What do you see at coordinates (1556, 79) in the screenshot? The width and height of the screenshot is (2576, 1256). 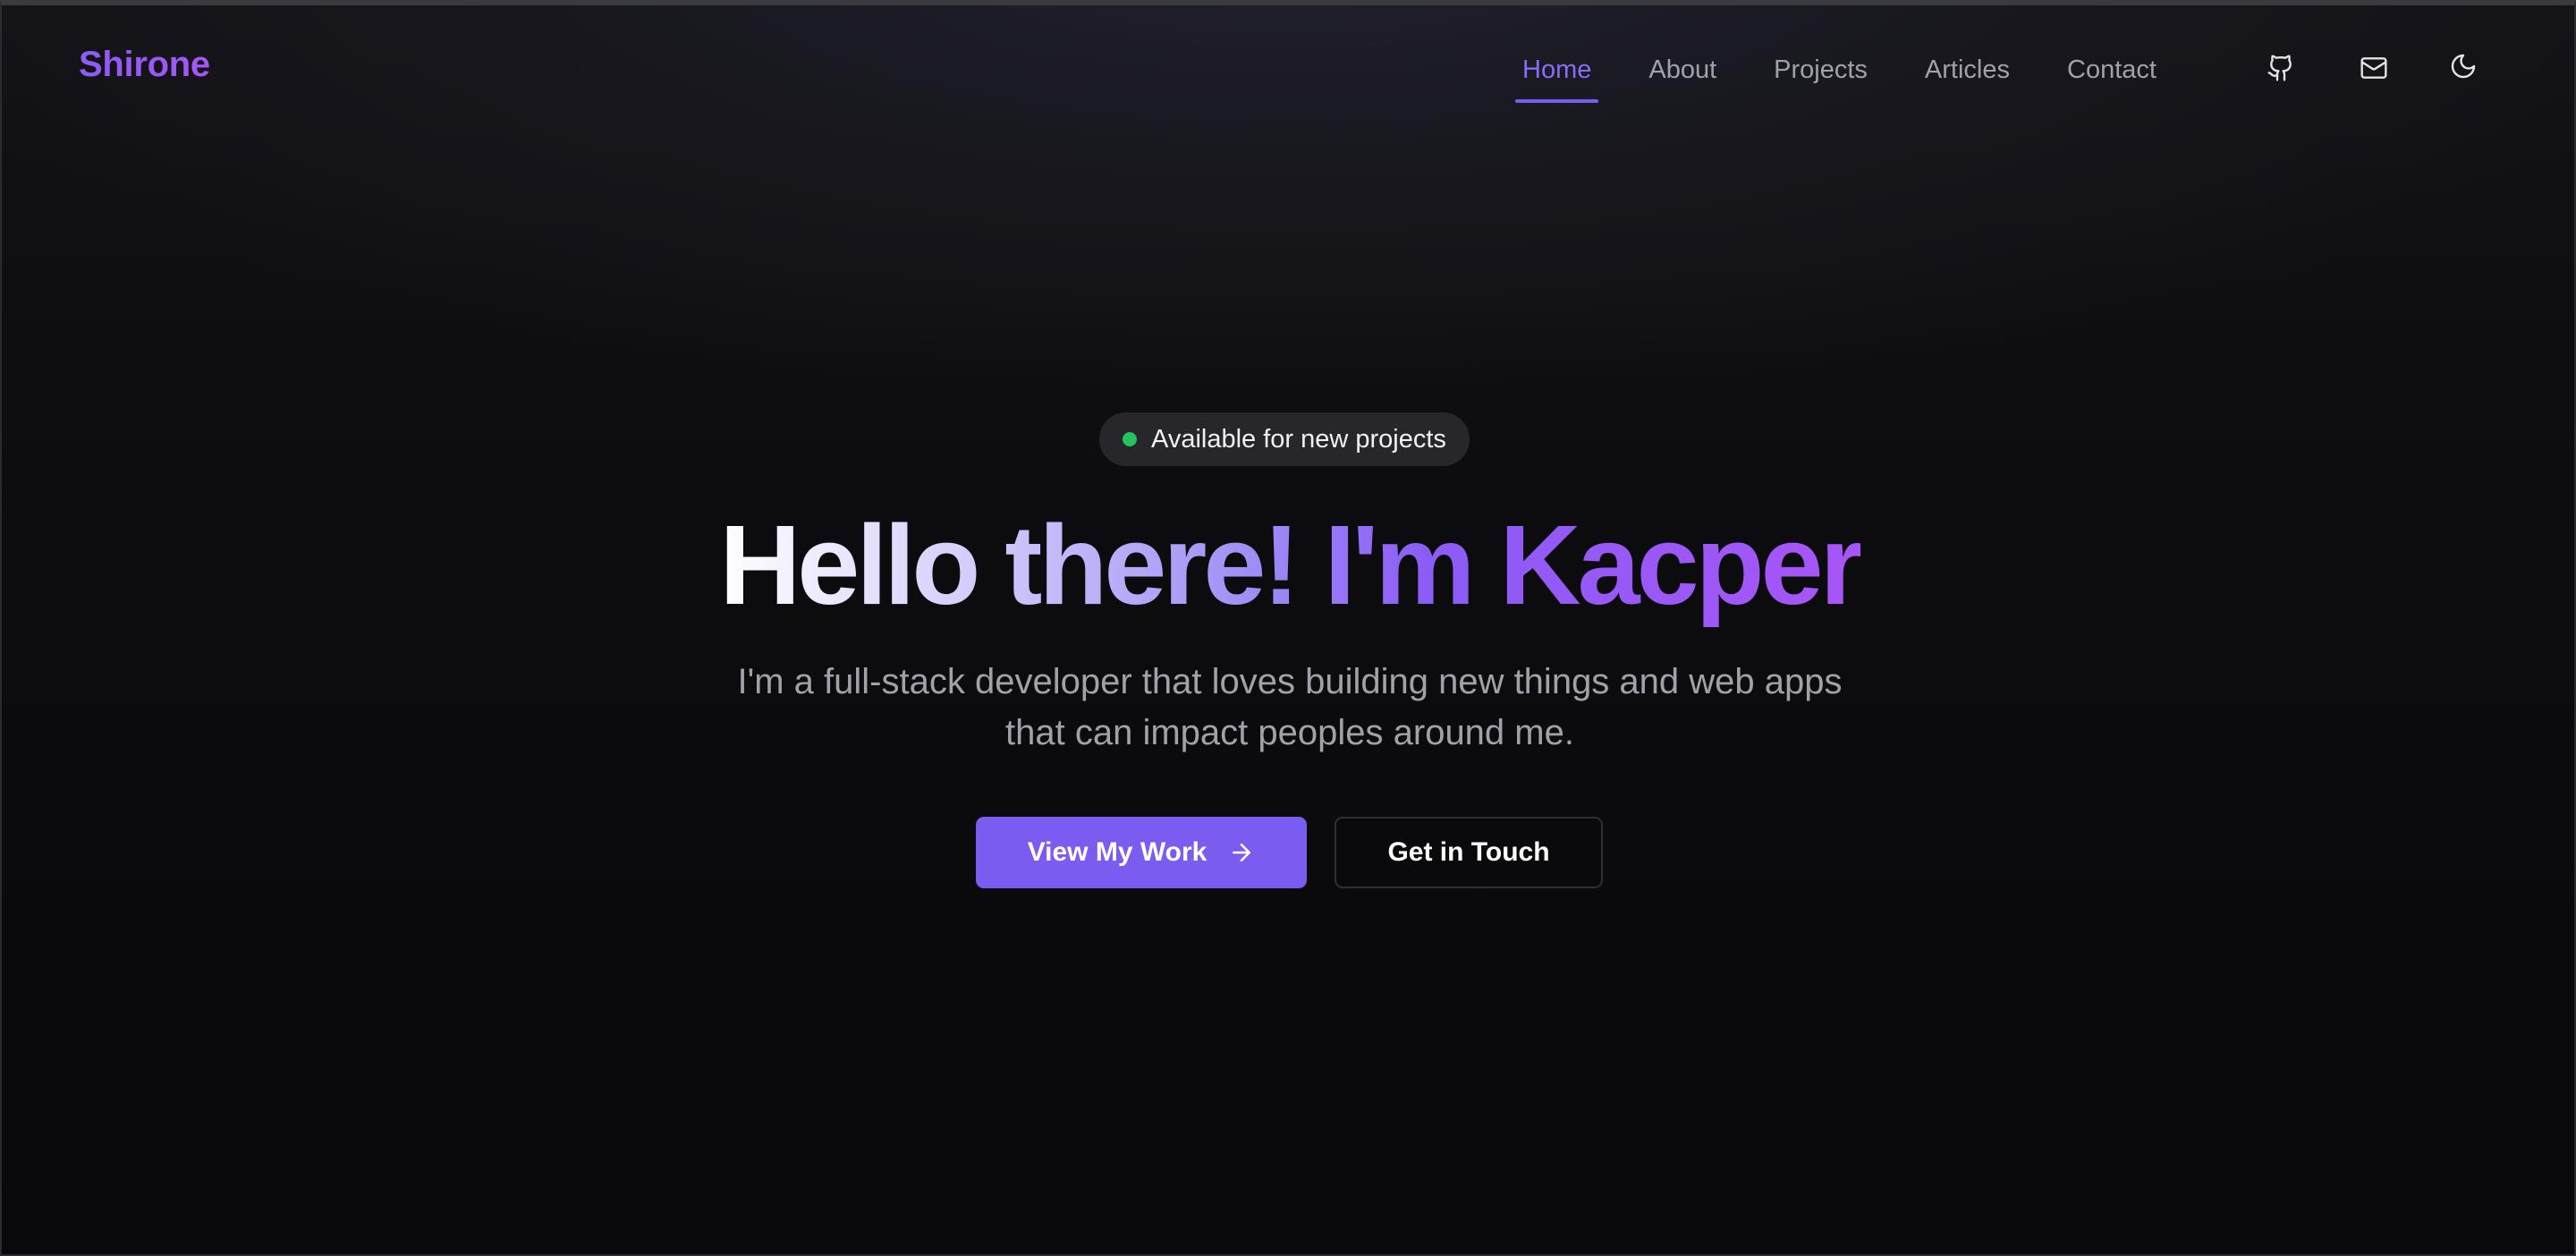 I see `nav-home: Home` at bounding box center [1556, 79].